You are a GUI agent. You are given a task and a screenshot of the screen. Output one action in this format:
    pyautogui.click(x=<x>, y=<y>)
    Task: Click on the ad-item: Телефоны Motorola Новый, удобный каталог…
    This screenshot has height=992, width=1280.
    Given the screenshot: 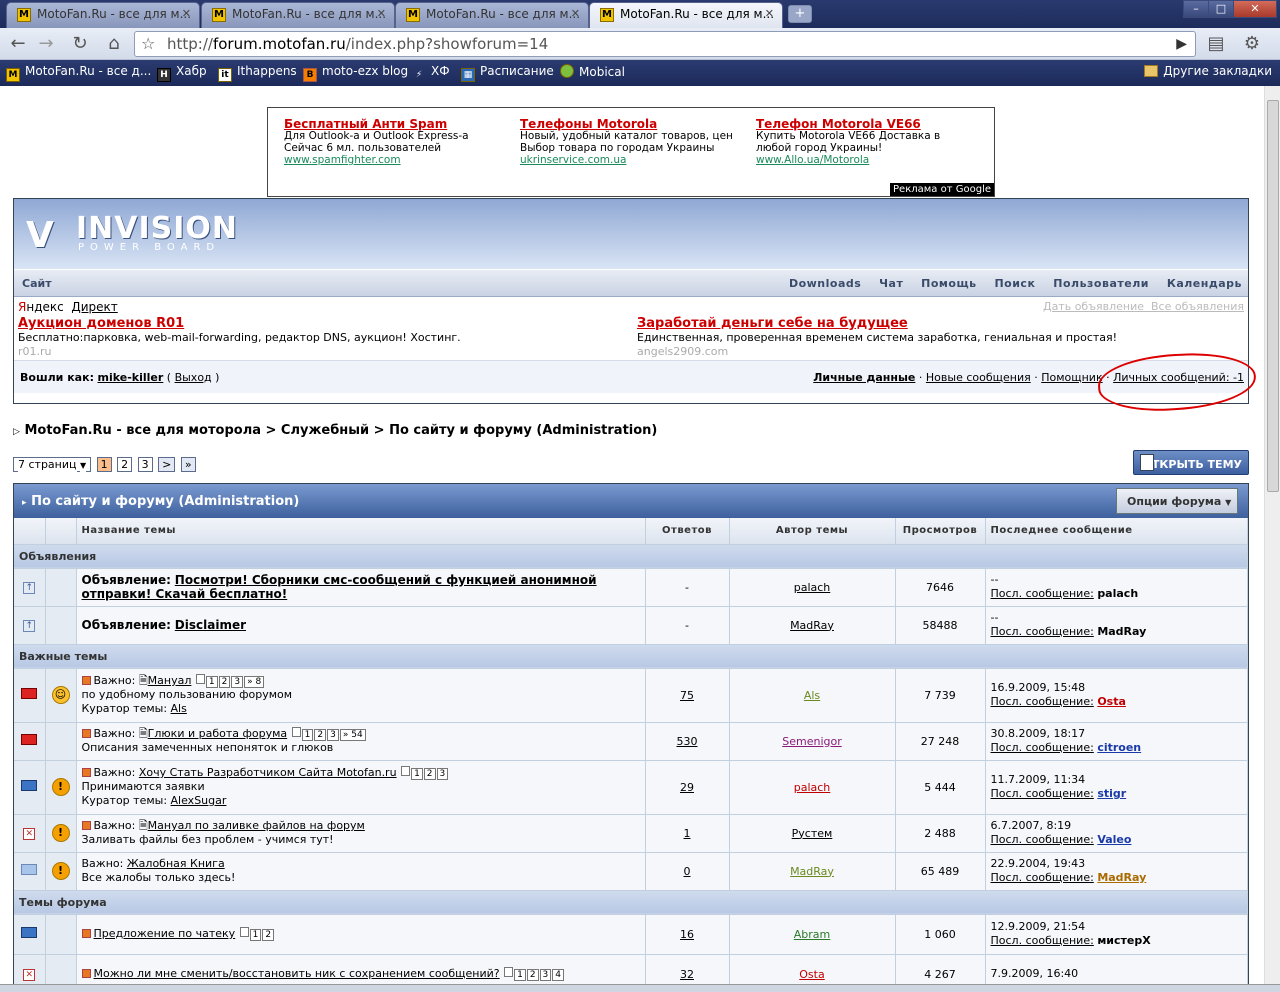 What is the action you would take?
    pyautogui.click(x=634, y=142)
    